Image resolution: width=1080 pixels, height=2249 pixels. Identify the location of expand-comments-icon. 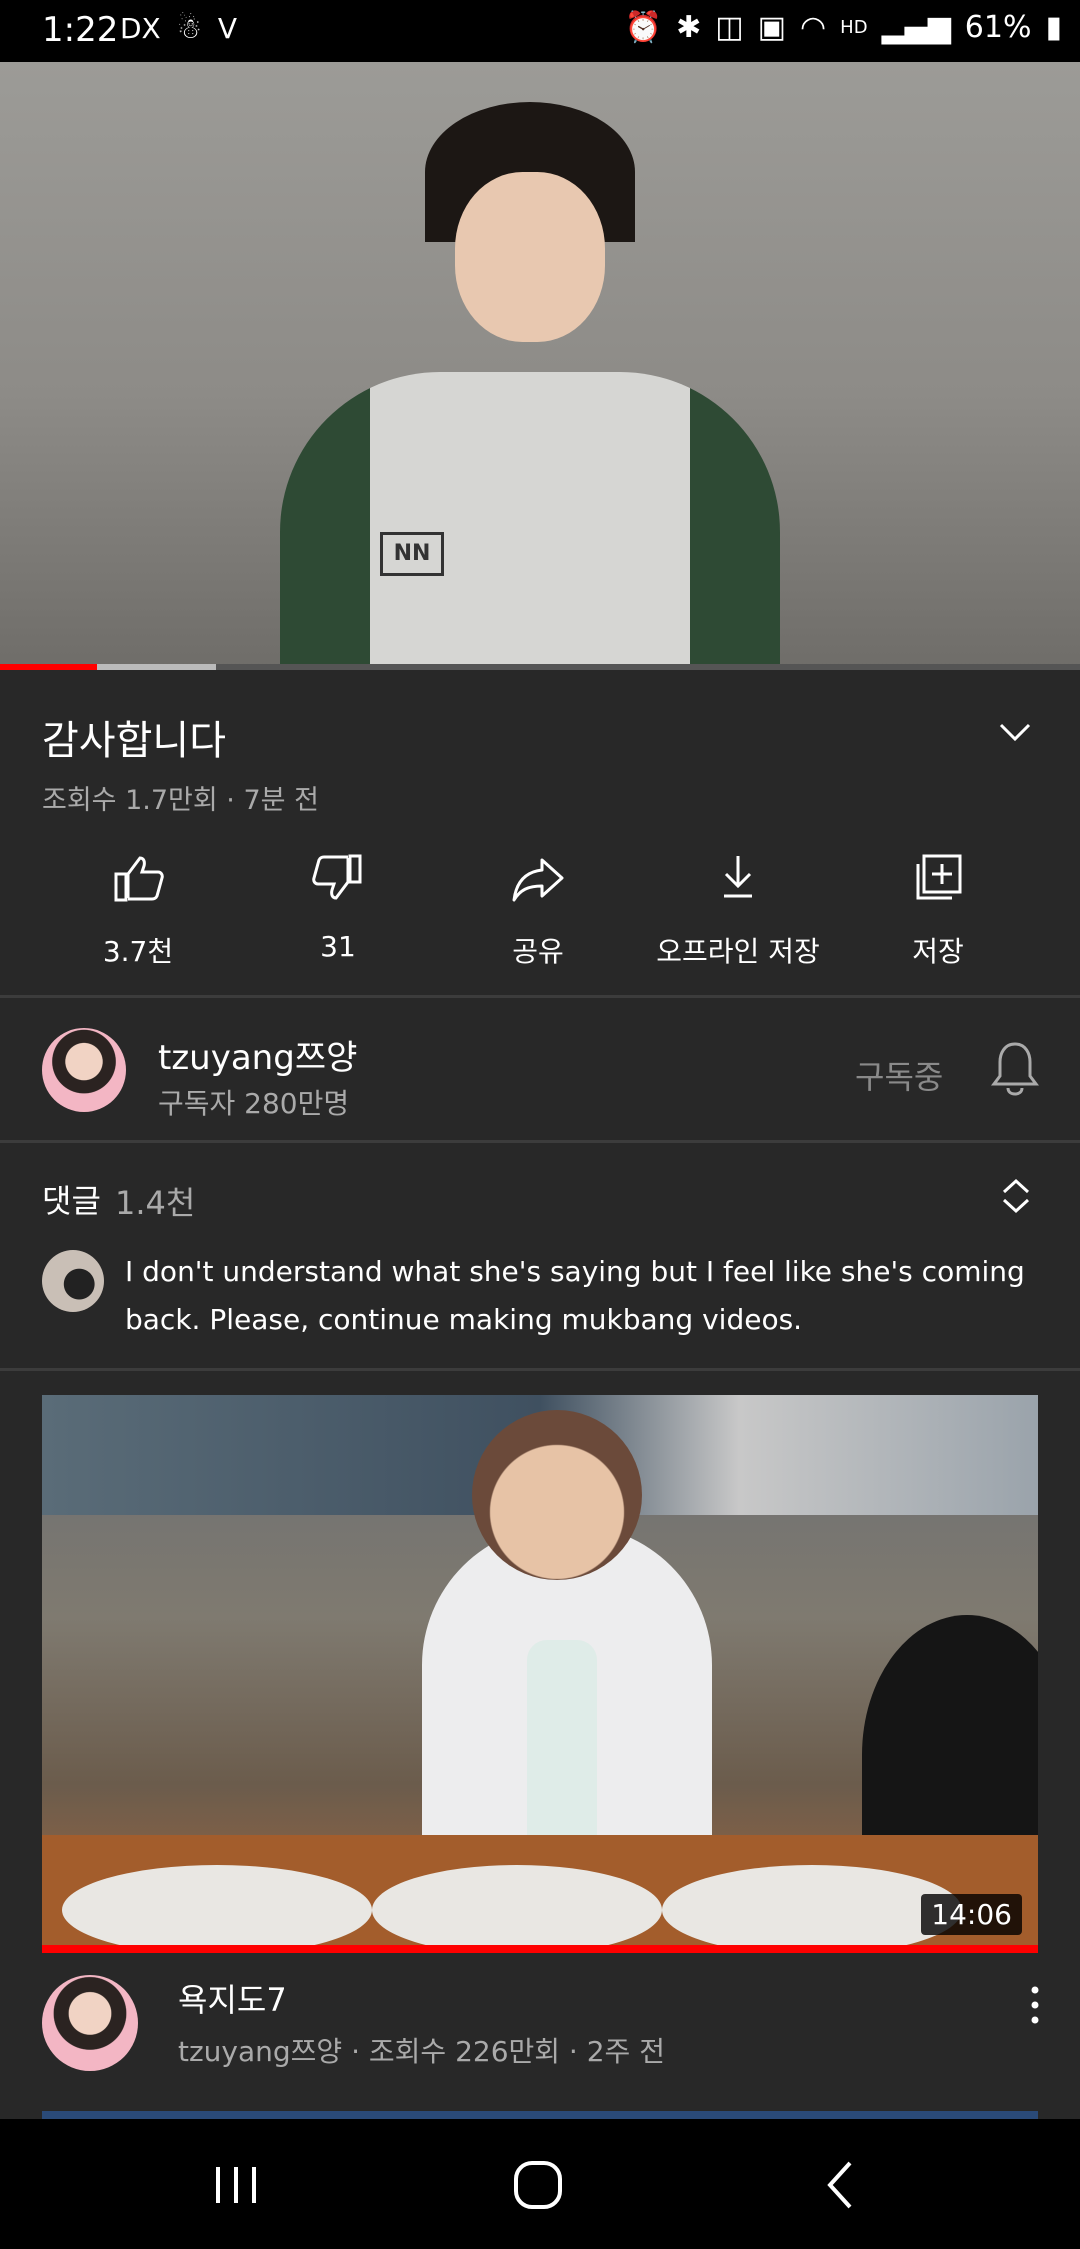
(1016, 1196).